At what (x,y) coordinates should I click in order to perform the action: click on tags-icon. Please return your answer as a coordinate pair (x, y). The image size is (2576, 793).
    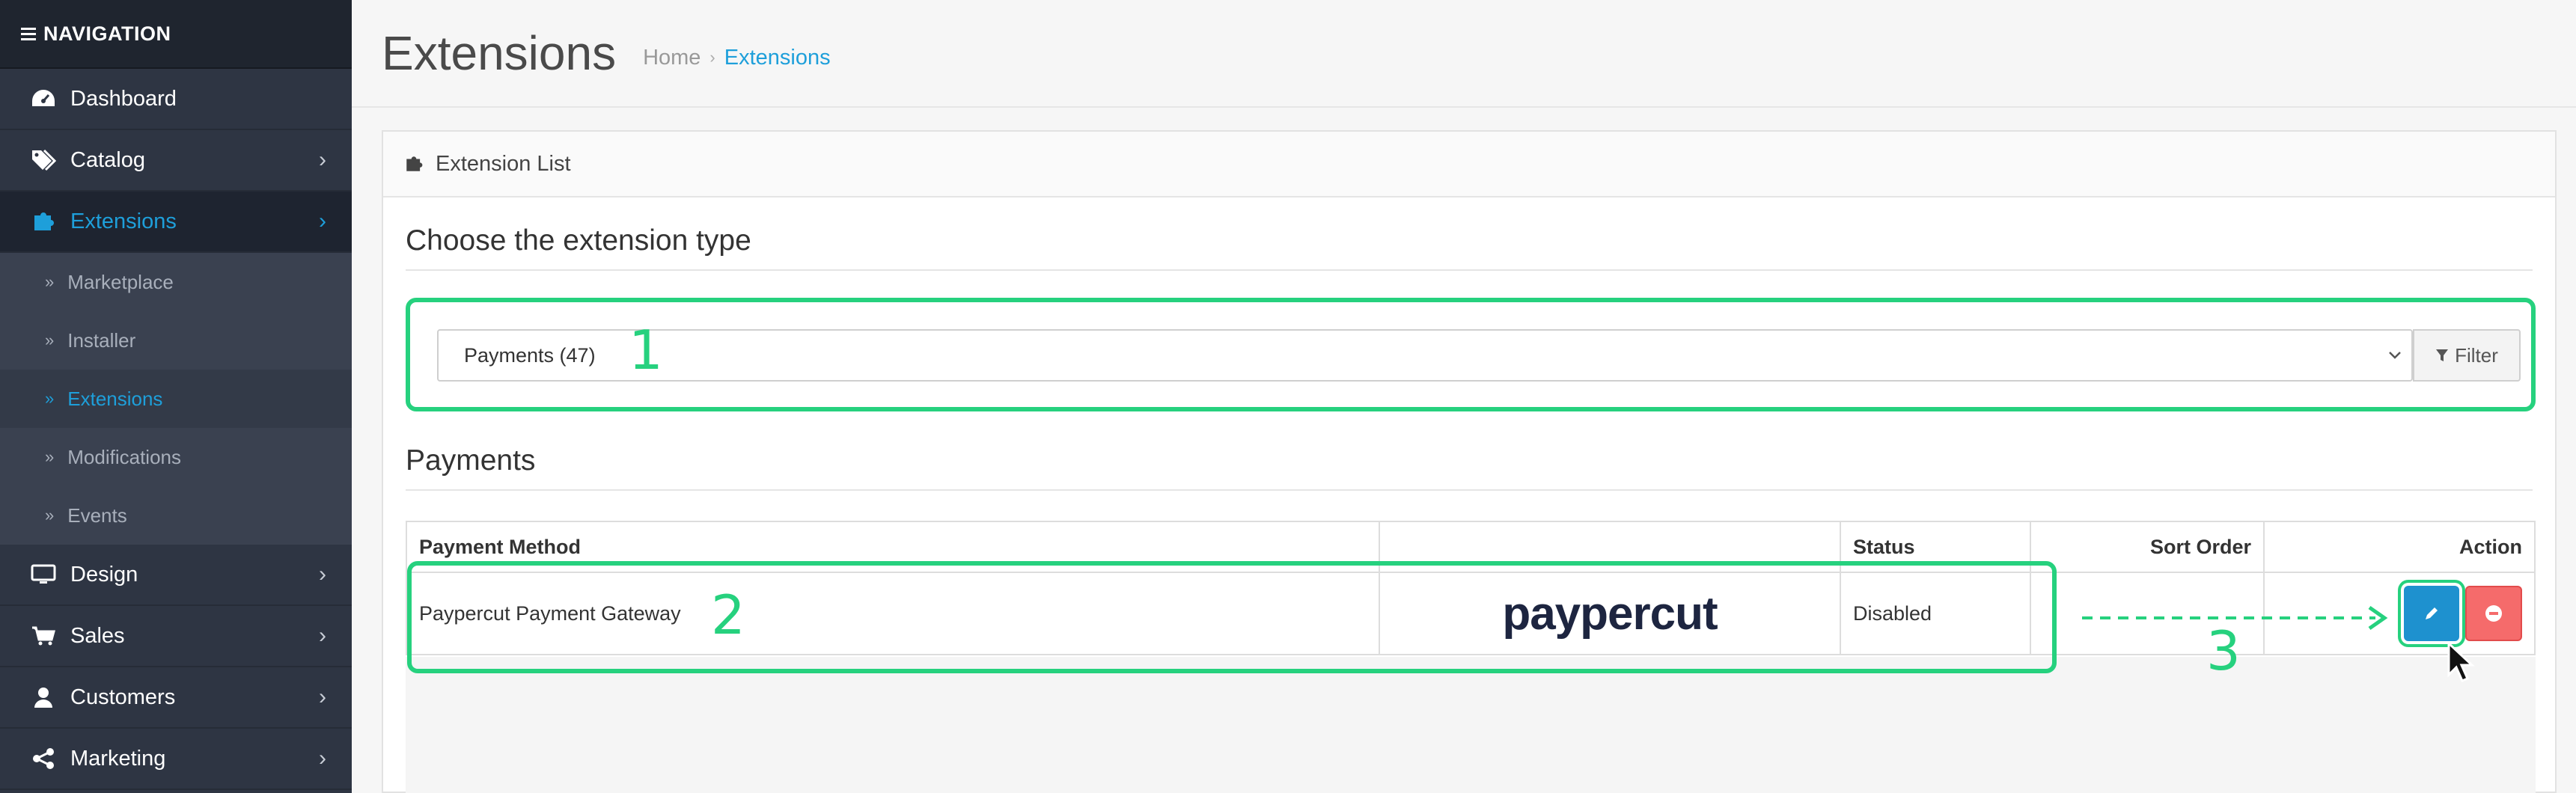
    Looking at the image, I should click on (43, 160).